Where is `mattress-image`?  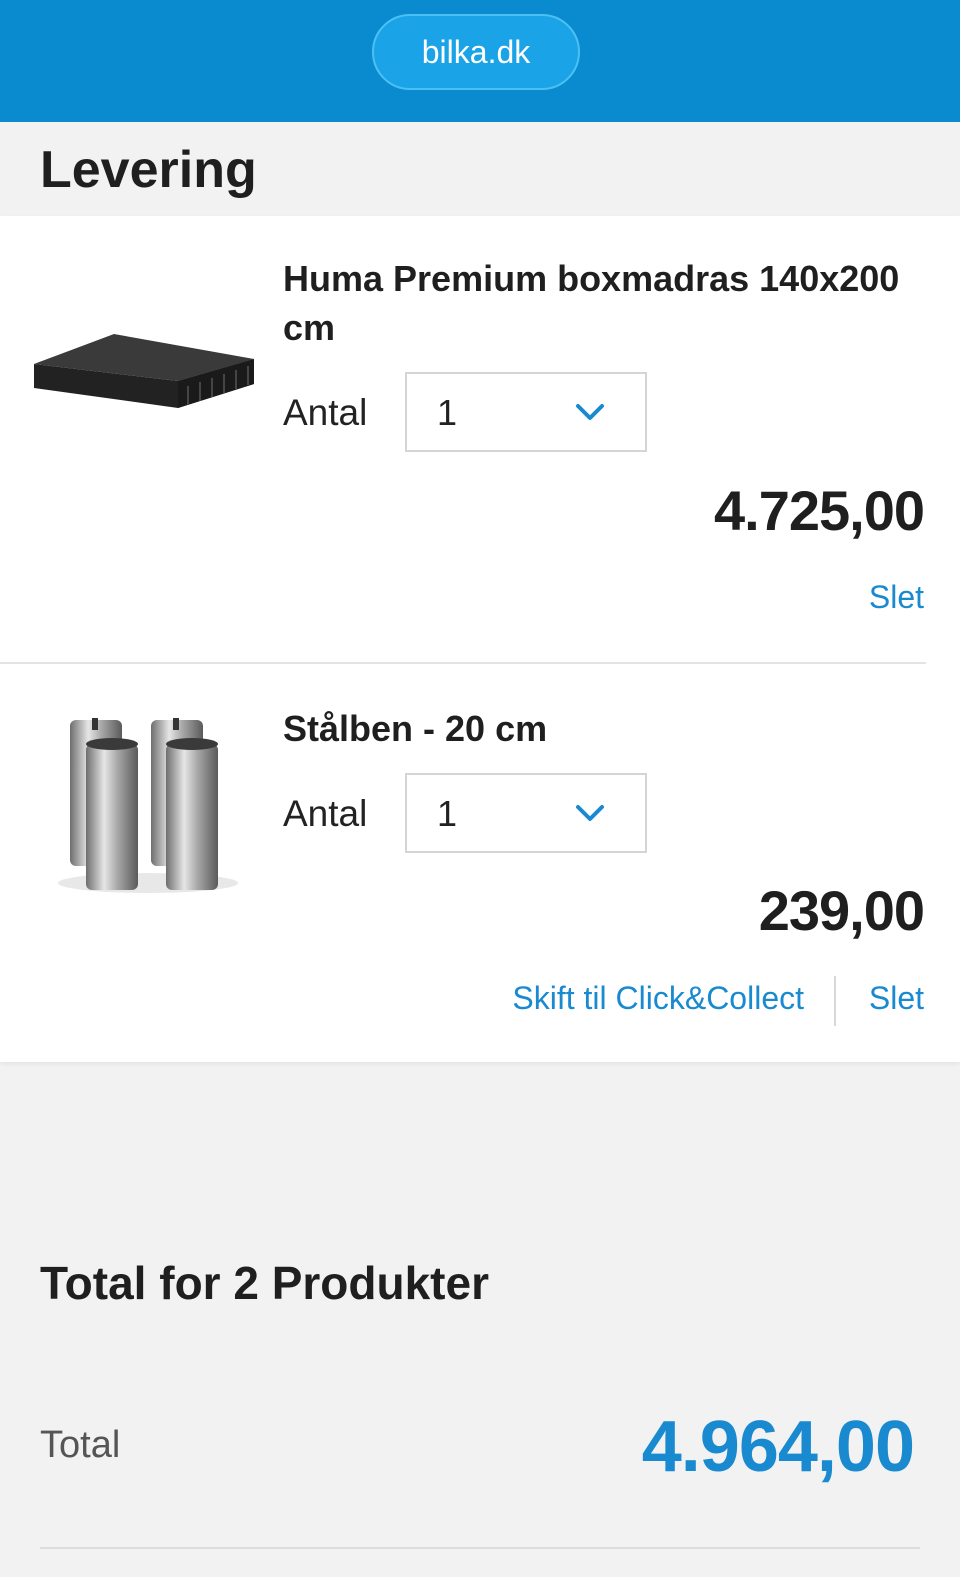 mattress-image is located at coordinates (144, 371).